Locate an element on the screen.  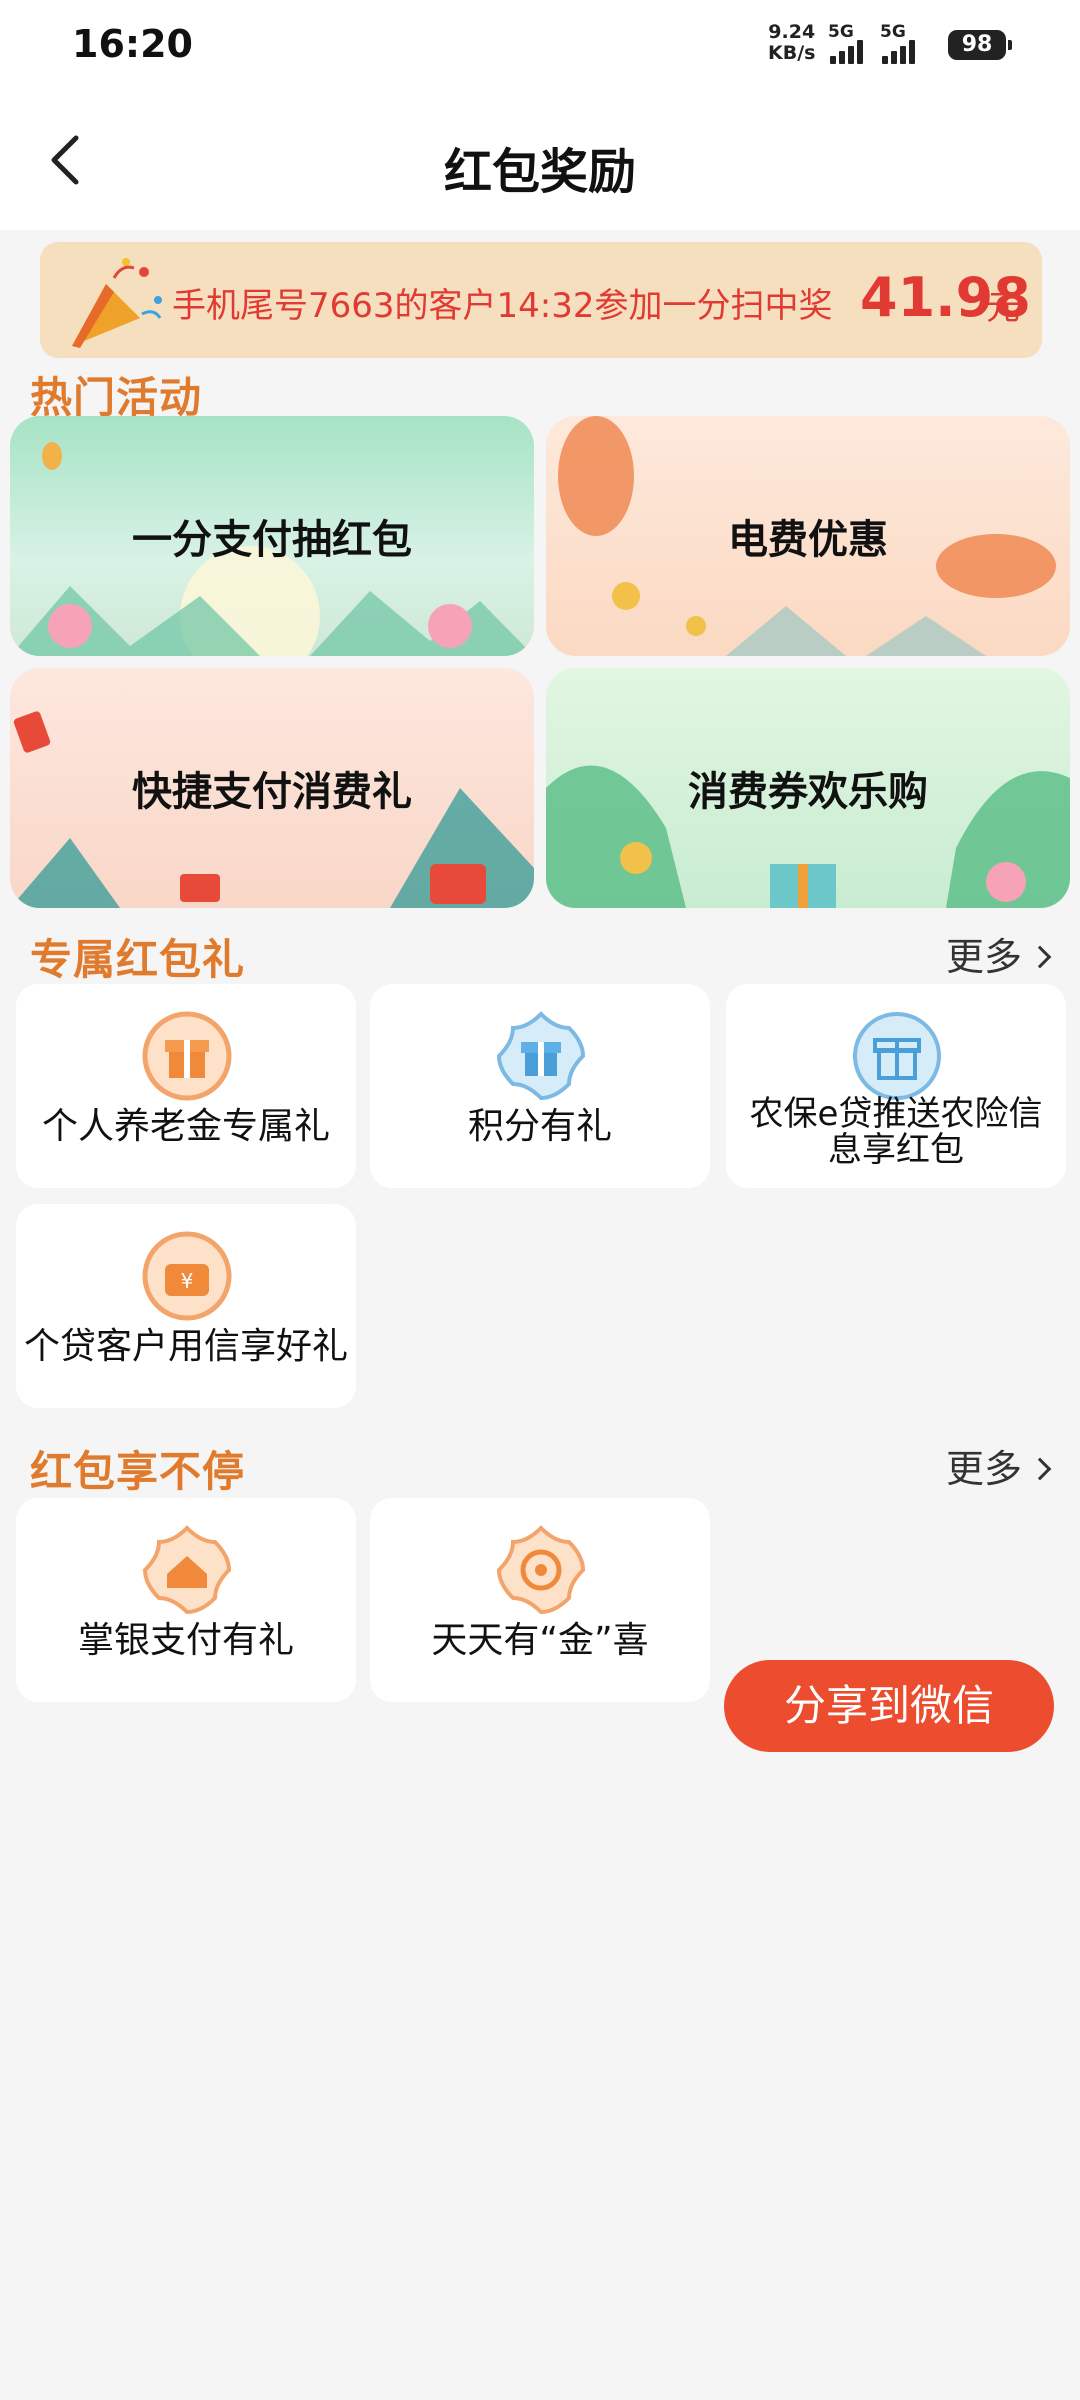
activity-label: 电费优惠 is located at coordinates (808, 540).